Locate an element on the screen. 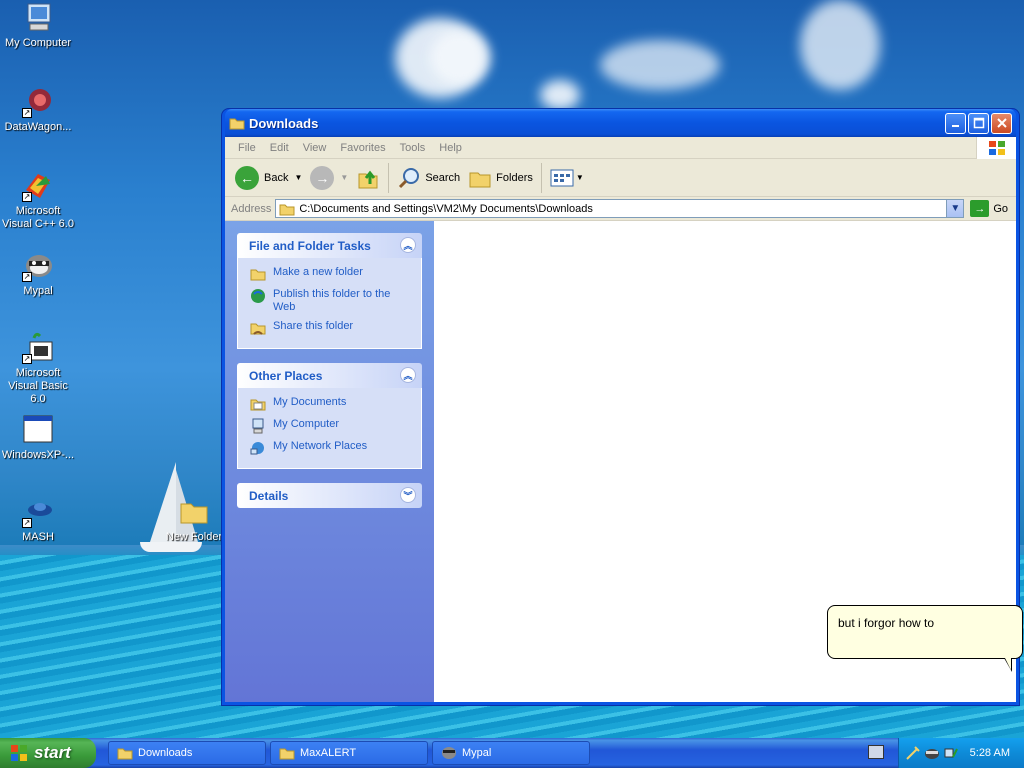 This screenshot has width=1024, height=768. up-folder-button is located at coordinates (368, 178).